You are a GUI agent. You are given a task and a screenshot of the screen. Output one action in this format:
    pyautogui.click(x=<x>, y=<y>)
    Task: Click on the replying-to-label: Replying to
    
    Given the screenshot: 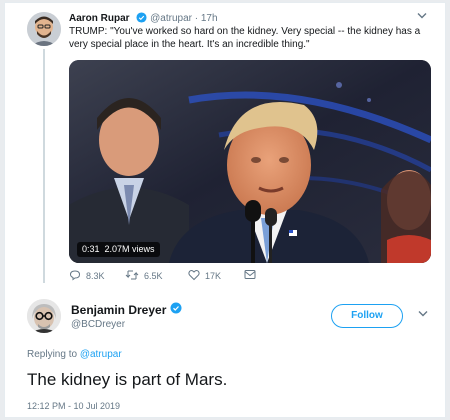 What is the action you would take?
    pyautogui.click(x=52, y=354)
    